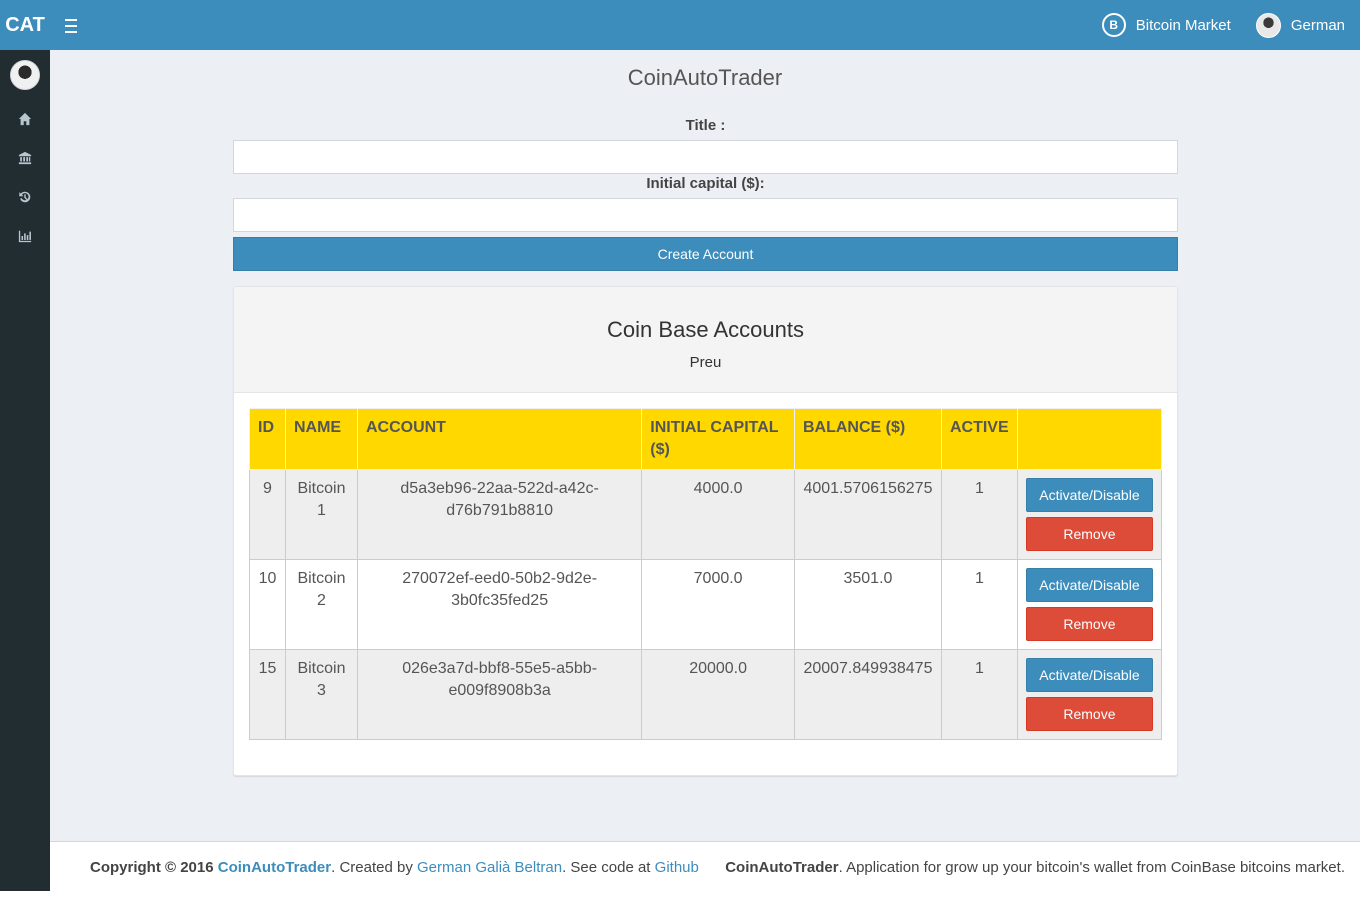  I want to click on cell-id: 15, so click(267, 694).